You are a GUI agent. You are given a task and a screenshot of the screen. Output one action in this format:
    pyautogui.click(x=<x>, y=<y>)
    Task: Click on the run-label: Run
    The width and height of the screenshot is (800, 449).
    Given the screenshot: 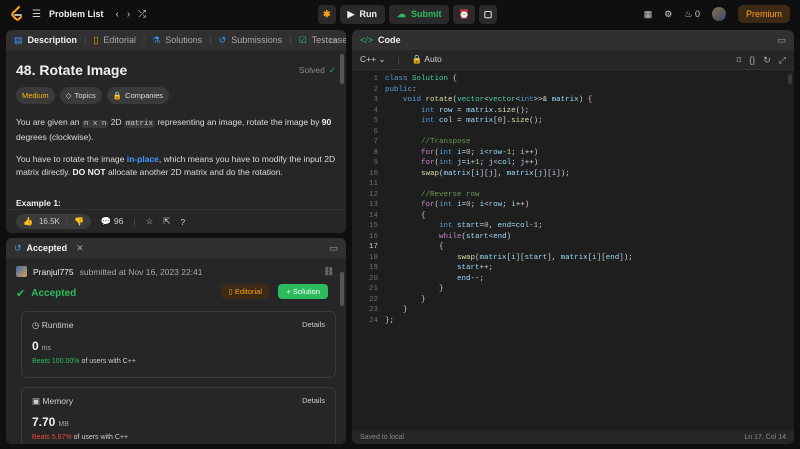 What is the action you would take?
    pyautogui.click(x=368, y=14)
    